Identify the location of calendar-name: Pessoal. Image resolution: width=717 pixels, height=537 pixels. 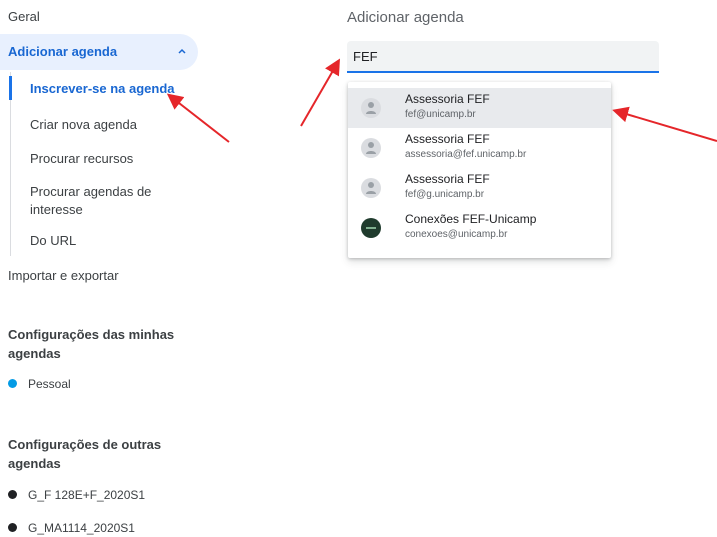
(49, 384).